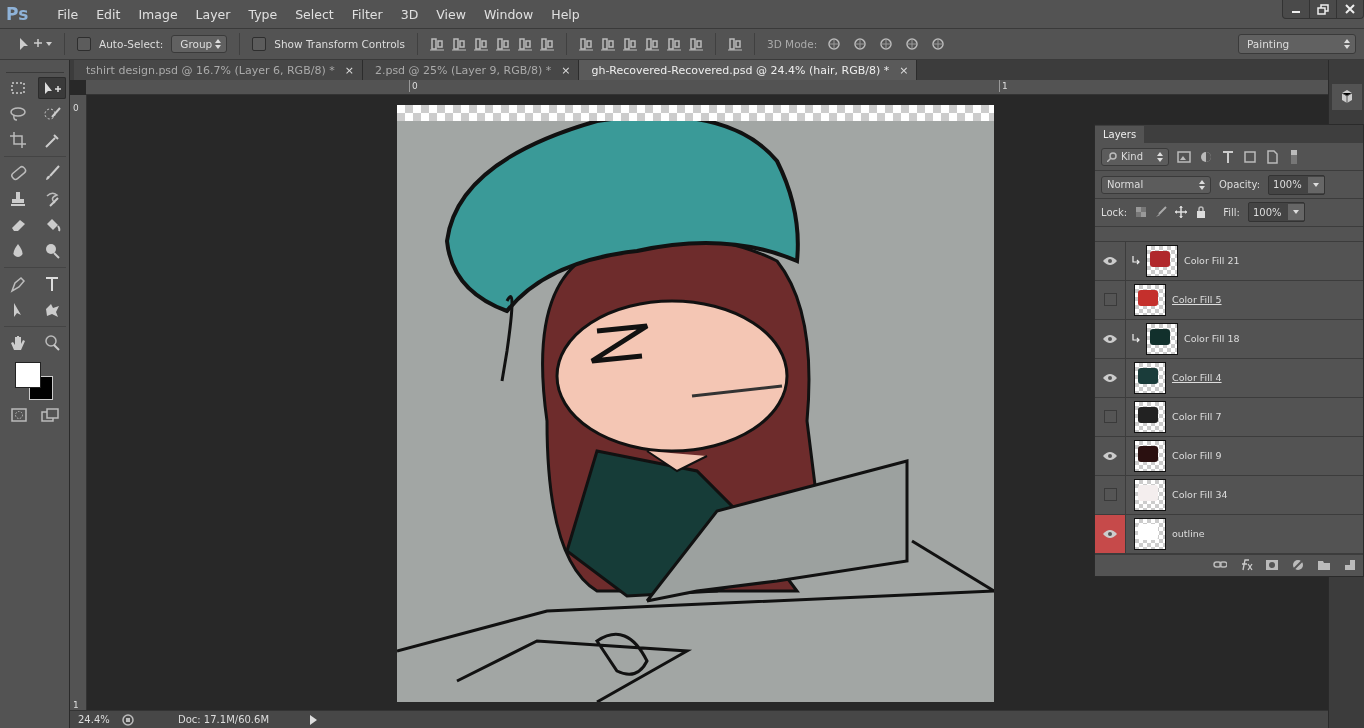 This screenshot has height=728, width=1364. I want to click on layer-row: Color Fill 21, so click(1229, 261).